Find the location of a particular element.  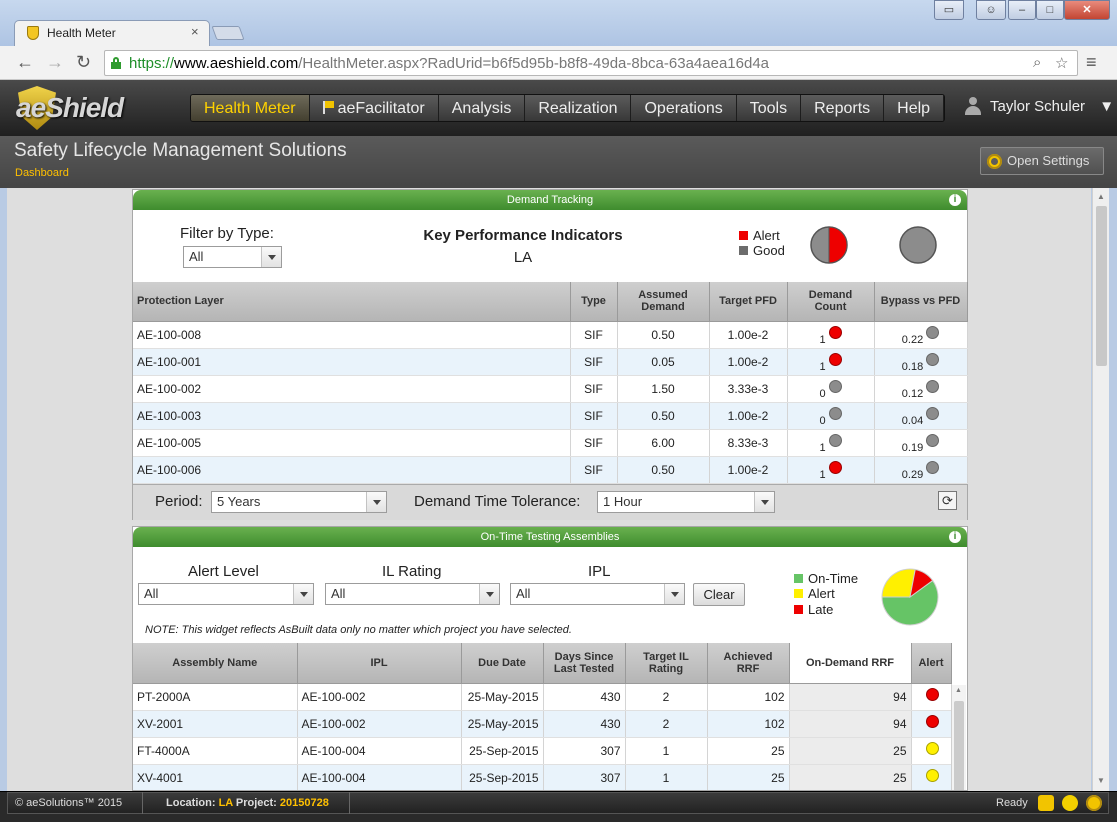

open-settings-button: Open Settings is located at coordinates (1042, 161).